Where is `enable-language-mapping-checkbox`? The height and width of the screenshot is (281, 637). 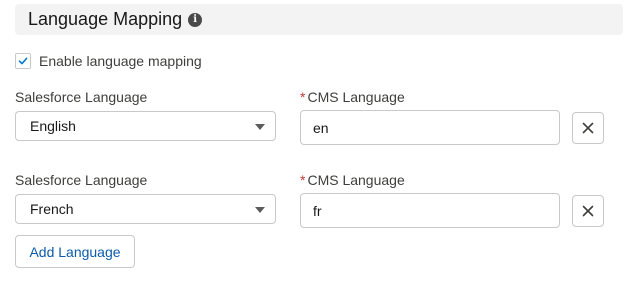 enable-language-mapping-checkbox is located at coordinates (23, 61).